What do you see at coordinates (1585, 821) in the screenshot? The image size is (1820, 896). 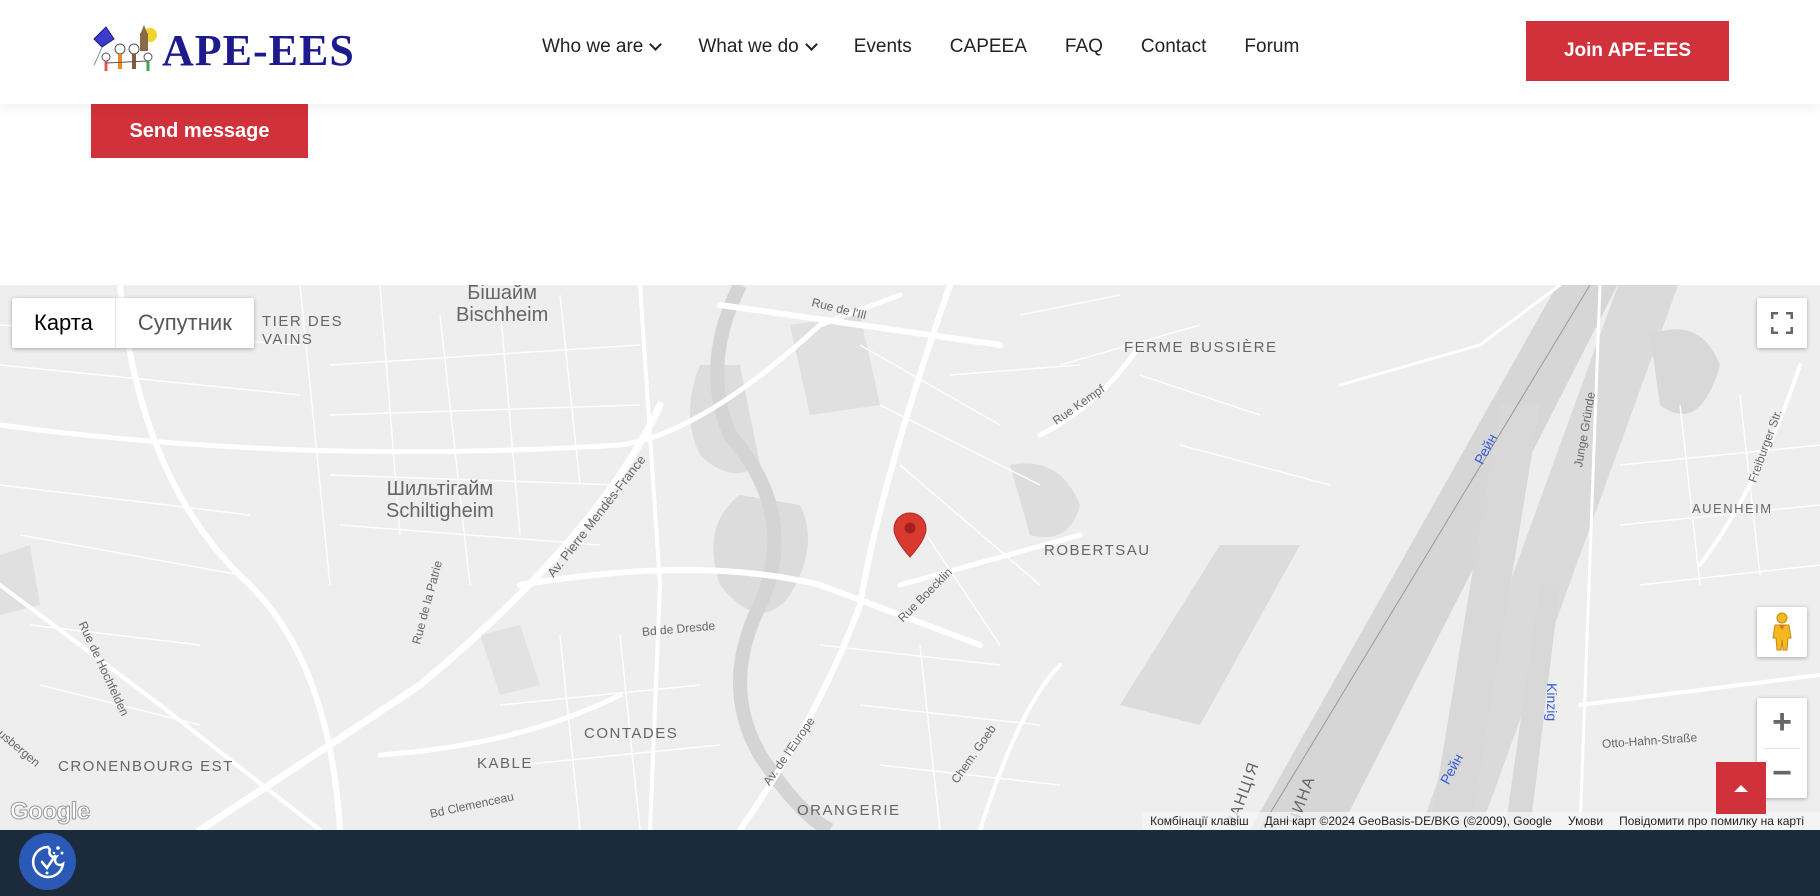 I see `terms-link: Умови` at bounding box center [1585, 821].